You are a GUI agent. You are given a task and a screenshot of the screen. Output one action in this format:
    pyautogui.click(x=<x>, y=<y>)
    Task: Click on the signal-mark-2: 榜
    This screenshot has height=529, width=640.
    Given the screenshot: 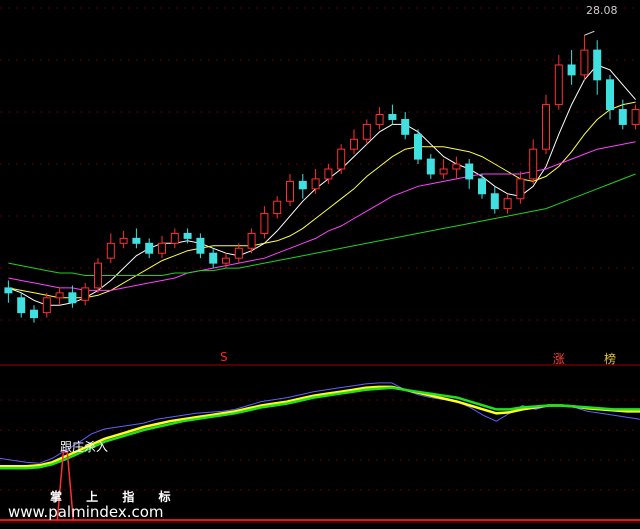 What is the action you would take?
    pyautogui.click(x=610, y=359)
    